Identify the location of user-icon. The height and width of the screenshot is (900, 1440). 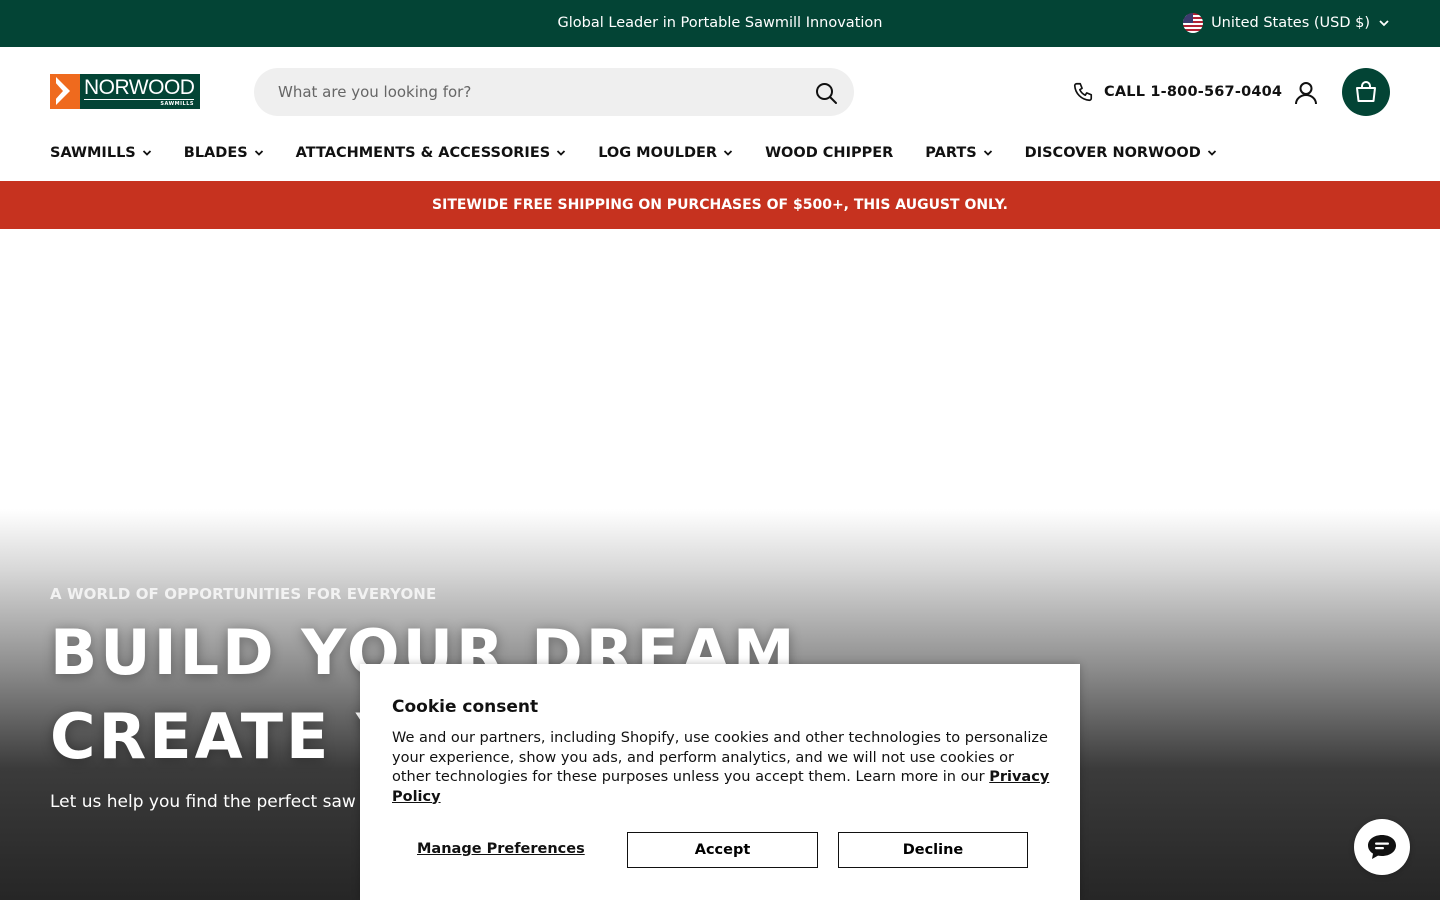
(1306, 93).